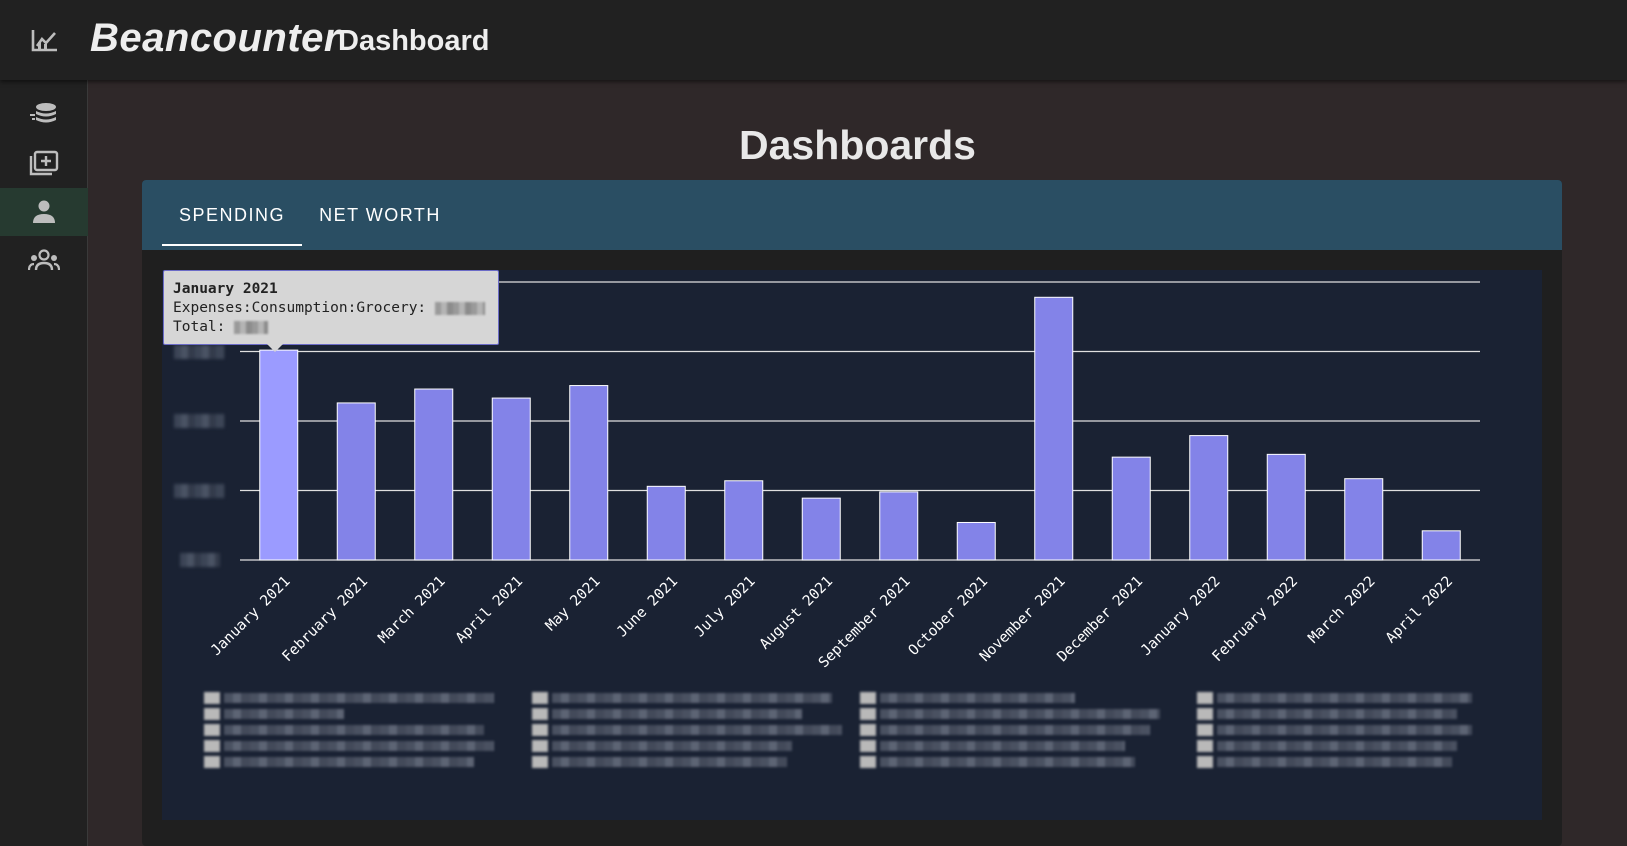 Image resolution: width=1627 pixels, height=846 pixels. I want to click on bar-february-2021, so click(356, 481).